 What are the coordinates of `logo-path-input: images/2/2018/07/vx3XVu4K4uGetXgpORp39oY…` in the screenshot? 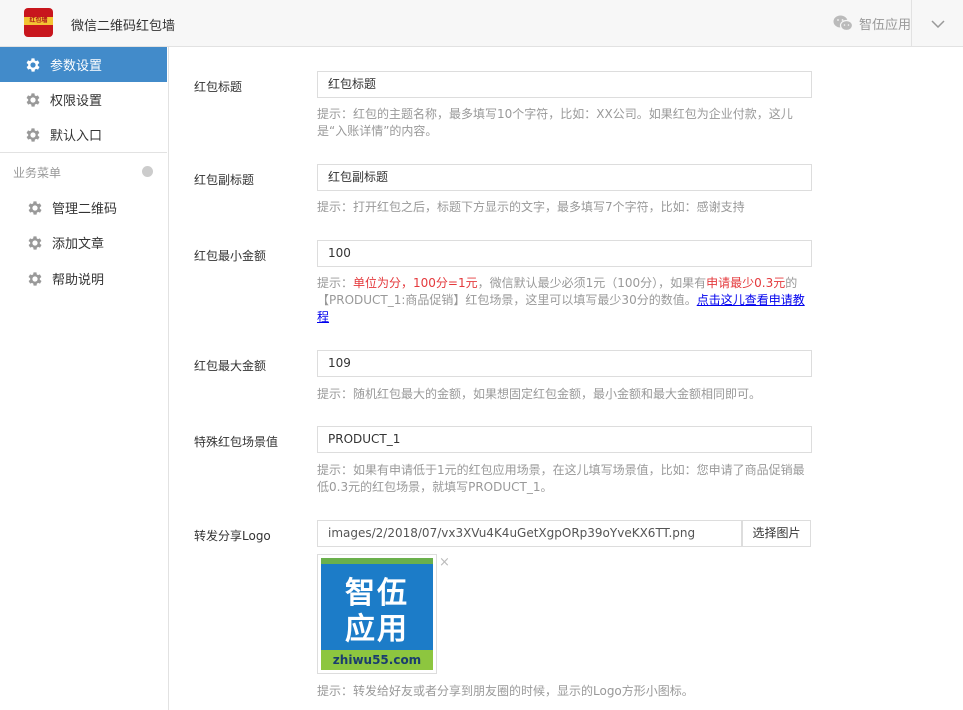 It's located at (529, 533).